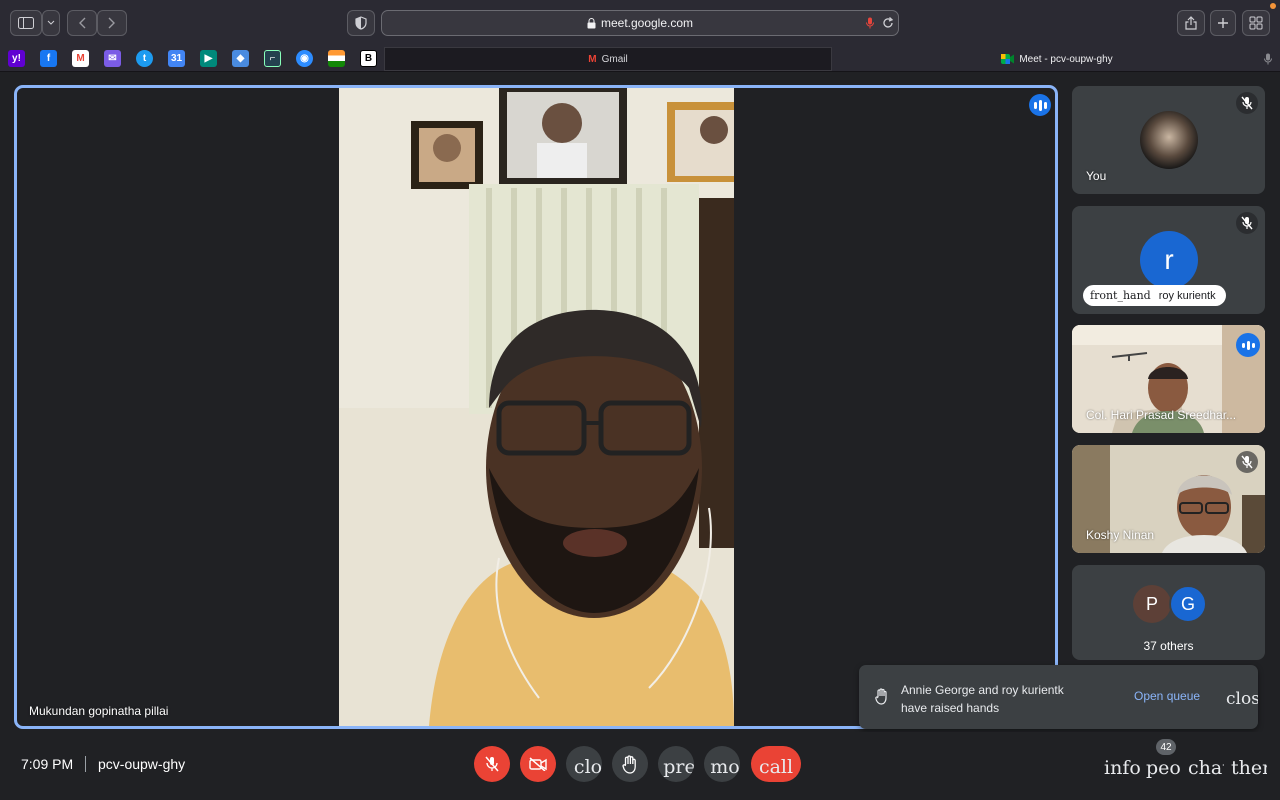 The height and width of the screenshot is (800, 1280). What do you see at coordinates (99, 711) in the screenshot?
I see `participant-name: Mukundan gopinatha pillai` at bounding box center [99, 711].